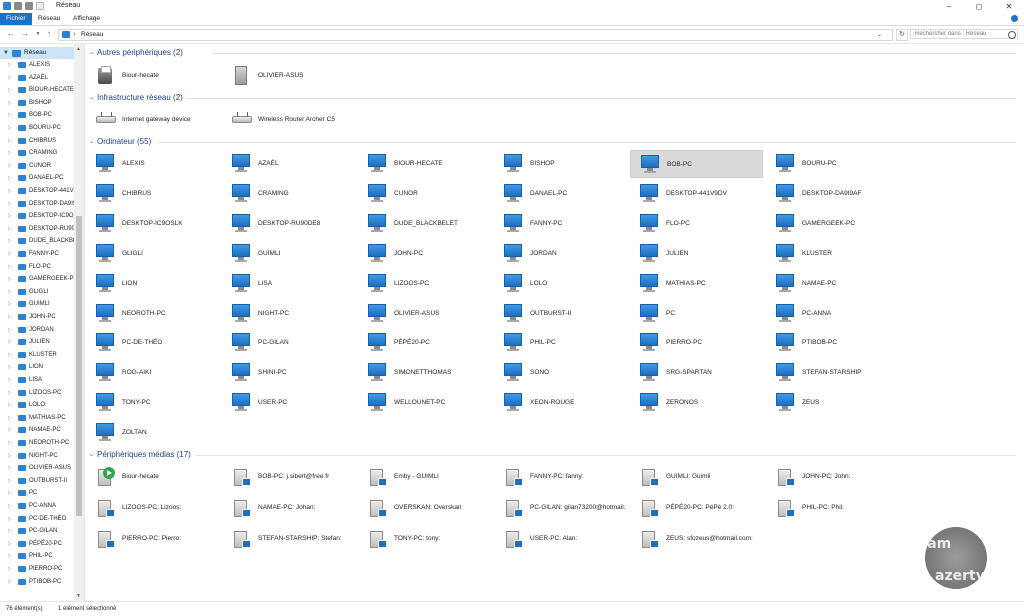  Describe the element at coordinates (1014, 18) in the screenshot. I see `help-icon` at that location.